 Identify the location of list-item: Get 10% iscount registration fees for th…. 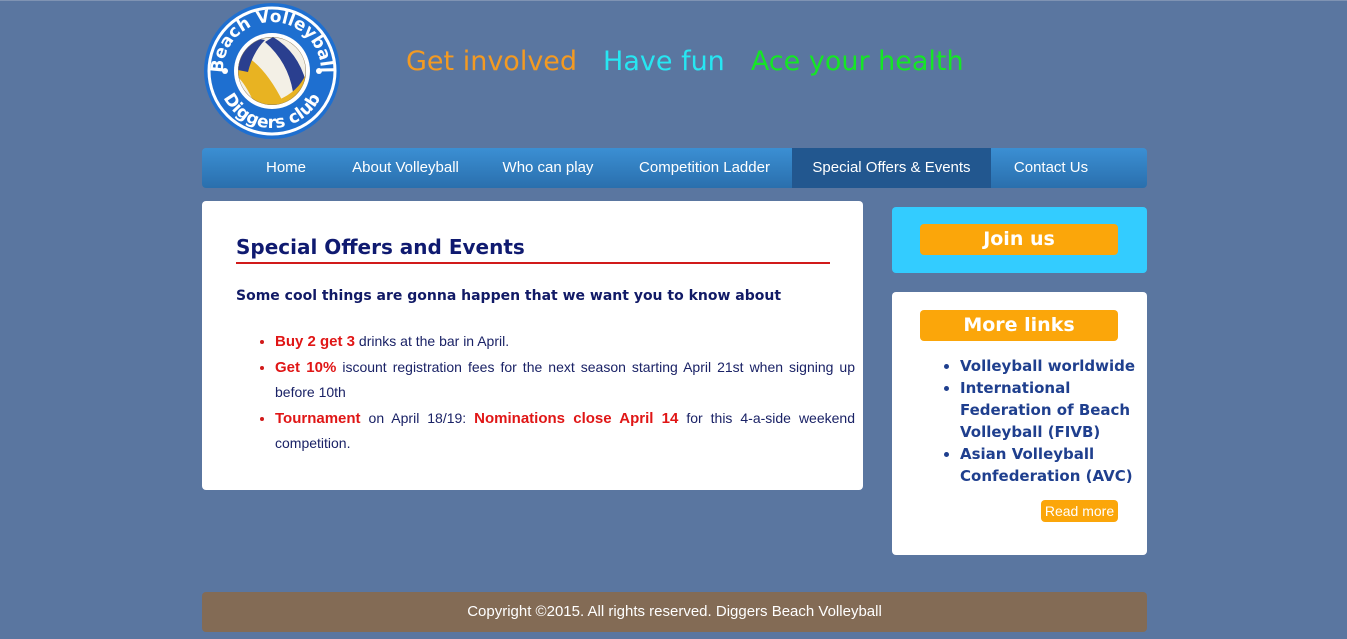
(565, 380).